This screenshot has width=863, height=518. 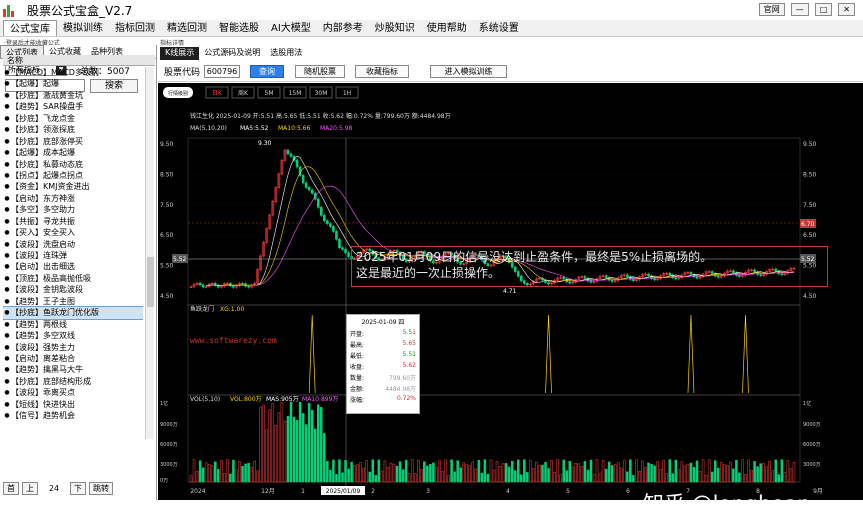 I want to click on formula-list-item: ● 【抄底】领涨探底, so click(x=73, y=129).